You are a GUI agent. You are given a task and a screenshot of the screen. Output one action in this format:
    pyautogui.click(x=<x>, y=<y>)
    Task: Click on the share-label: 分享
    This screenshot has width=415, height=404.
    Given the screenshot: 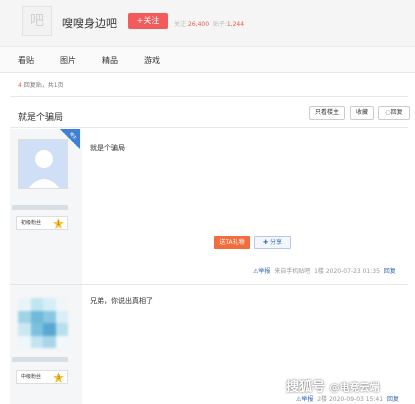 What is the action you would take?
    pyautogui.click(x=275, y=242)
    